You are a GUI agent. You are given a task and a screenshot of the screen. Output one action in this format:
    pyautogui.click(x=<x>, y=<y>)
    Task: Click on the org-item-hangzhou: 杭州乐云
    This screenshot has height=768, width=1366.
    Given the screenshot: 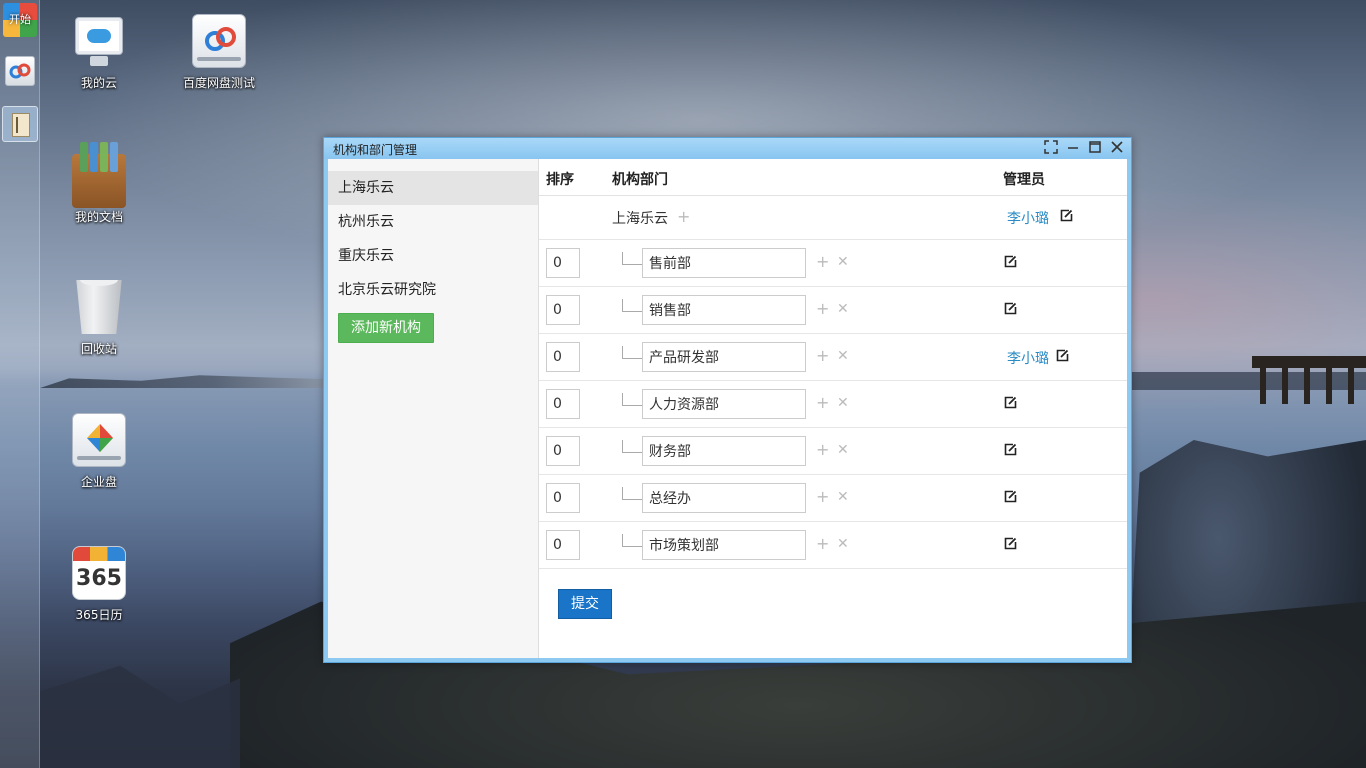 What is the action you would take?
    pyautogui.click(x=433, y=222)
    